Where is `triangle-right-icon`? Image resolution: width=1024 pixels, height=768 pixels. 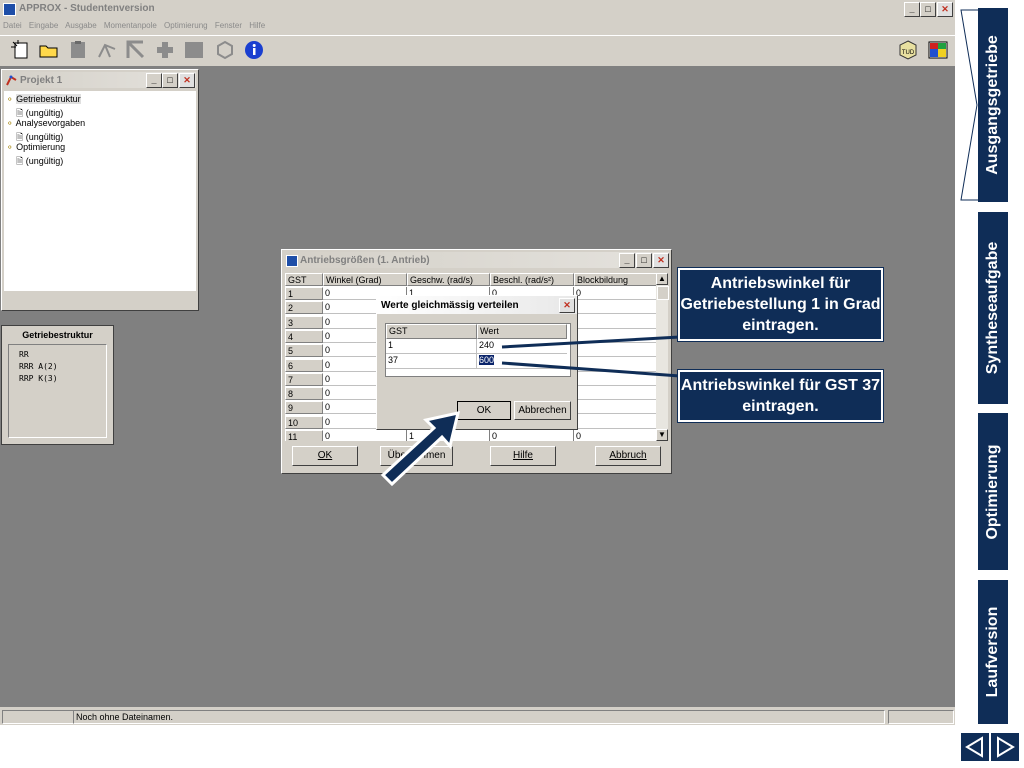 triangle-right-icon is located at coordinates (1006, 747).